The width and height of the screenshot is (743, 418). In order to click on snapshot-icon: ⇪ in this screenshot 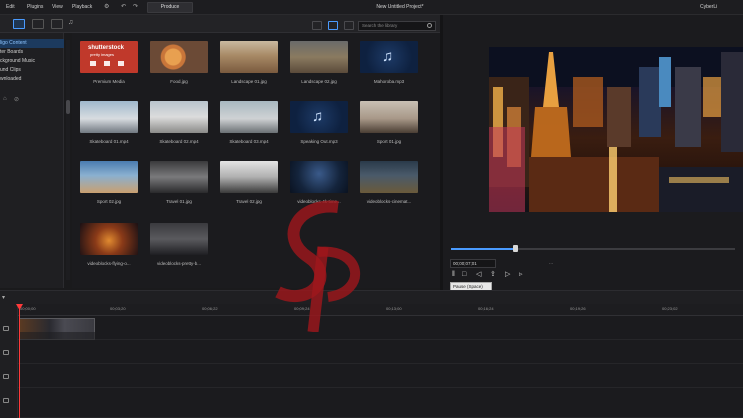, I will do `click(493, 274)`.